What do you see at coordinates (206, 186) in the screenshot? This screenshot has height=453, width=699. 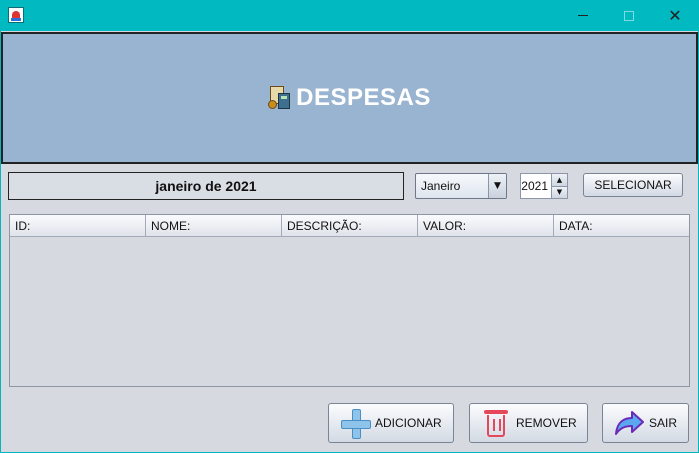 I see `period-label: janeiro de 2021` at bounding box center [206, 186].